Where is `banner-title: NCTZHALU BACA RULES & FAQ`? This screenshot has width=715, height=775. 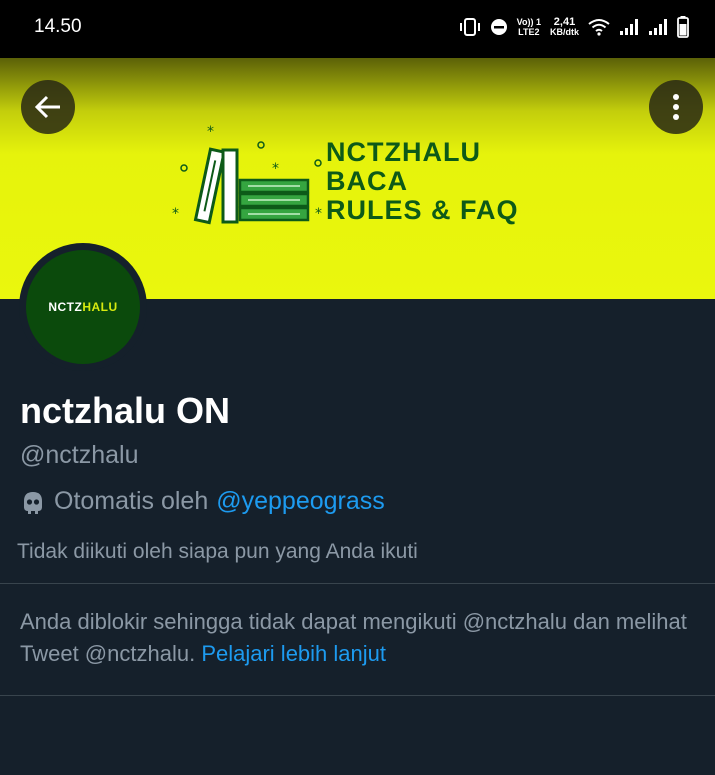
banner-title: NCTZHALU BACA RULES & FAQ is located at coordinates (422, 181).